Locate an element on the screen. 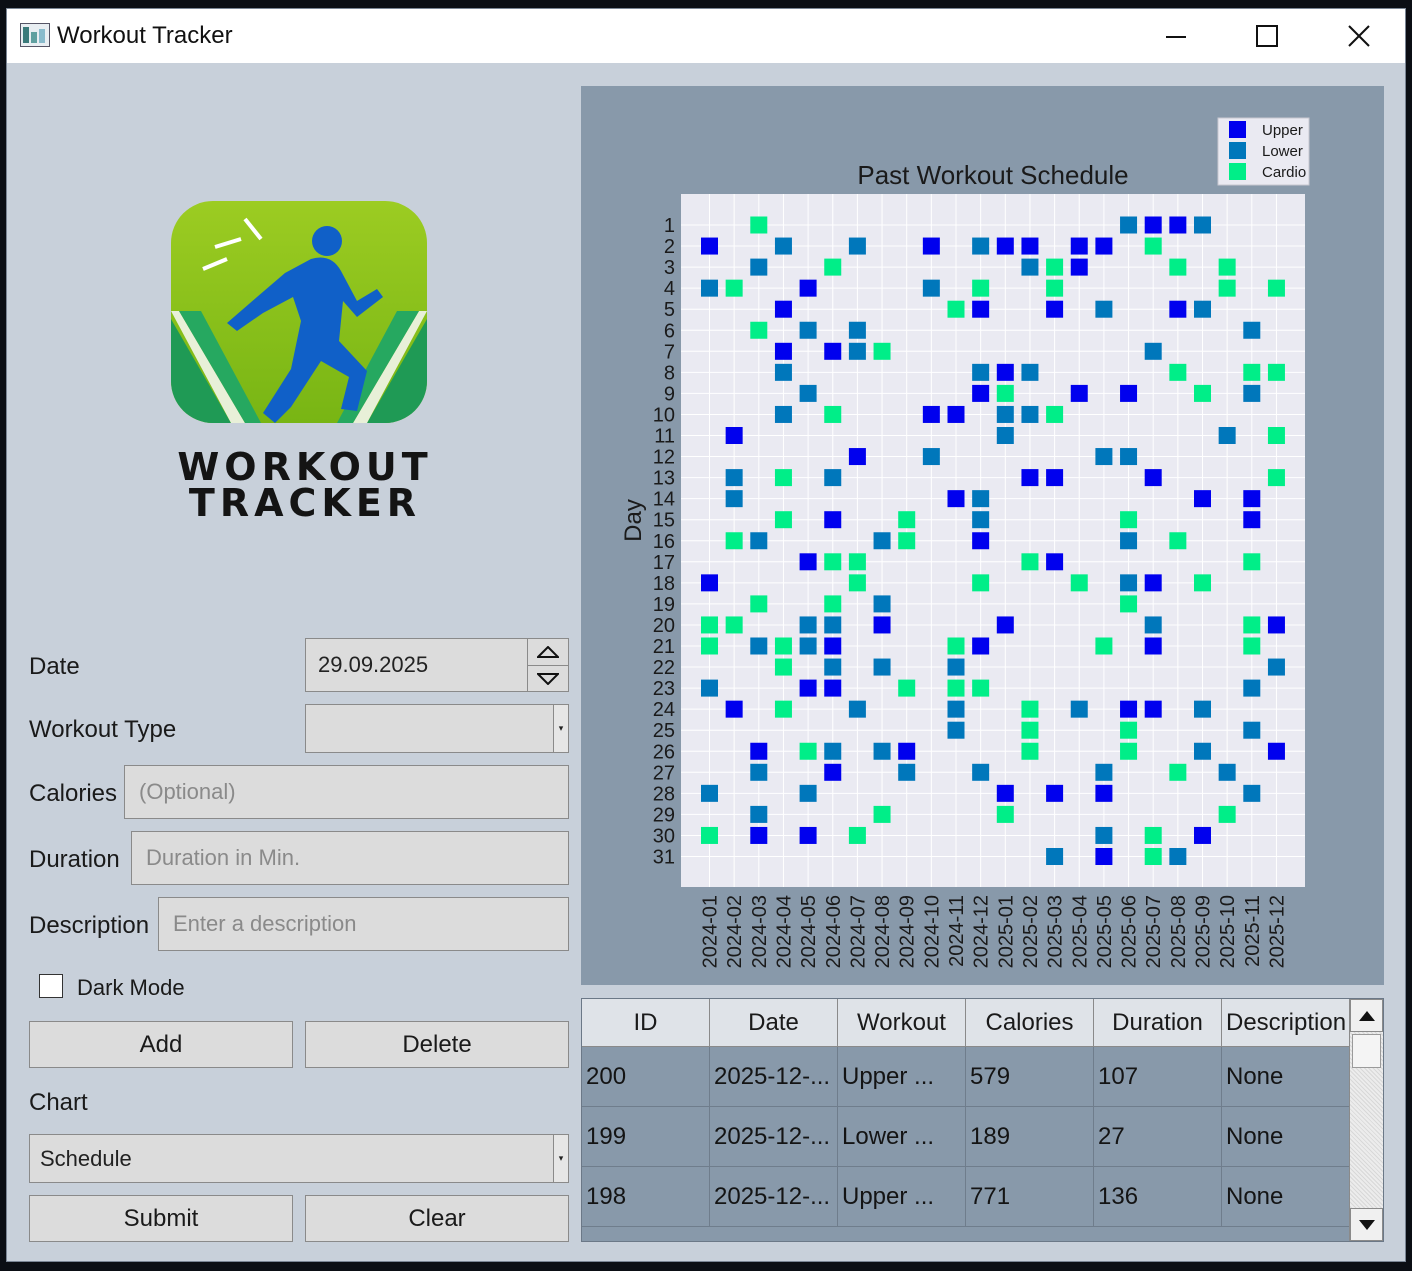  y-tick-label: 16 is located at coordinates (664, 542).